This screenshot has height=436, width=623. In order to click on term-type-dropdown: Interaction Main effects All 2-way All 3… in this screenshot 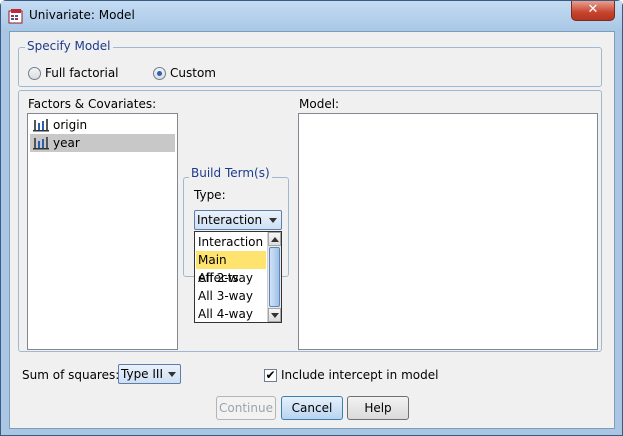, I will do `click(238, 277)`.